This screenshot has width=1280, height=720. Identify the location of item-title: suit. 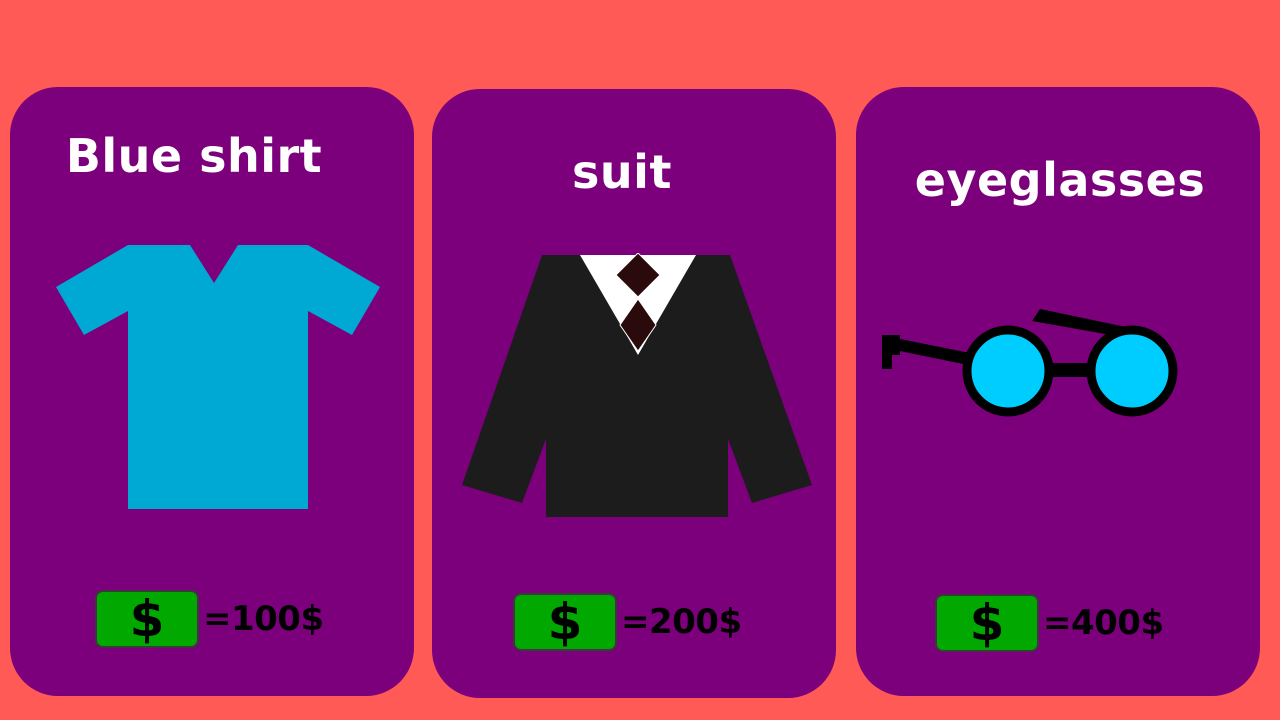
(622, 172).